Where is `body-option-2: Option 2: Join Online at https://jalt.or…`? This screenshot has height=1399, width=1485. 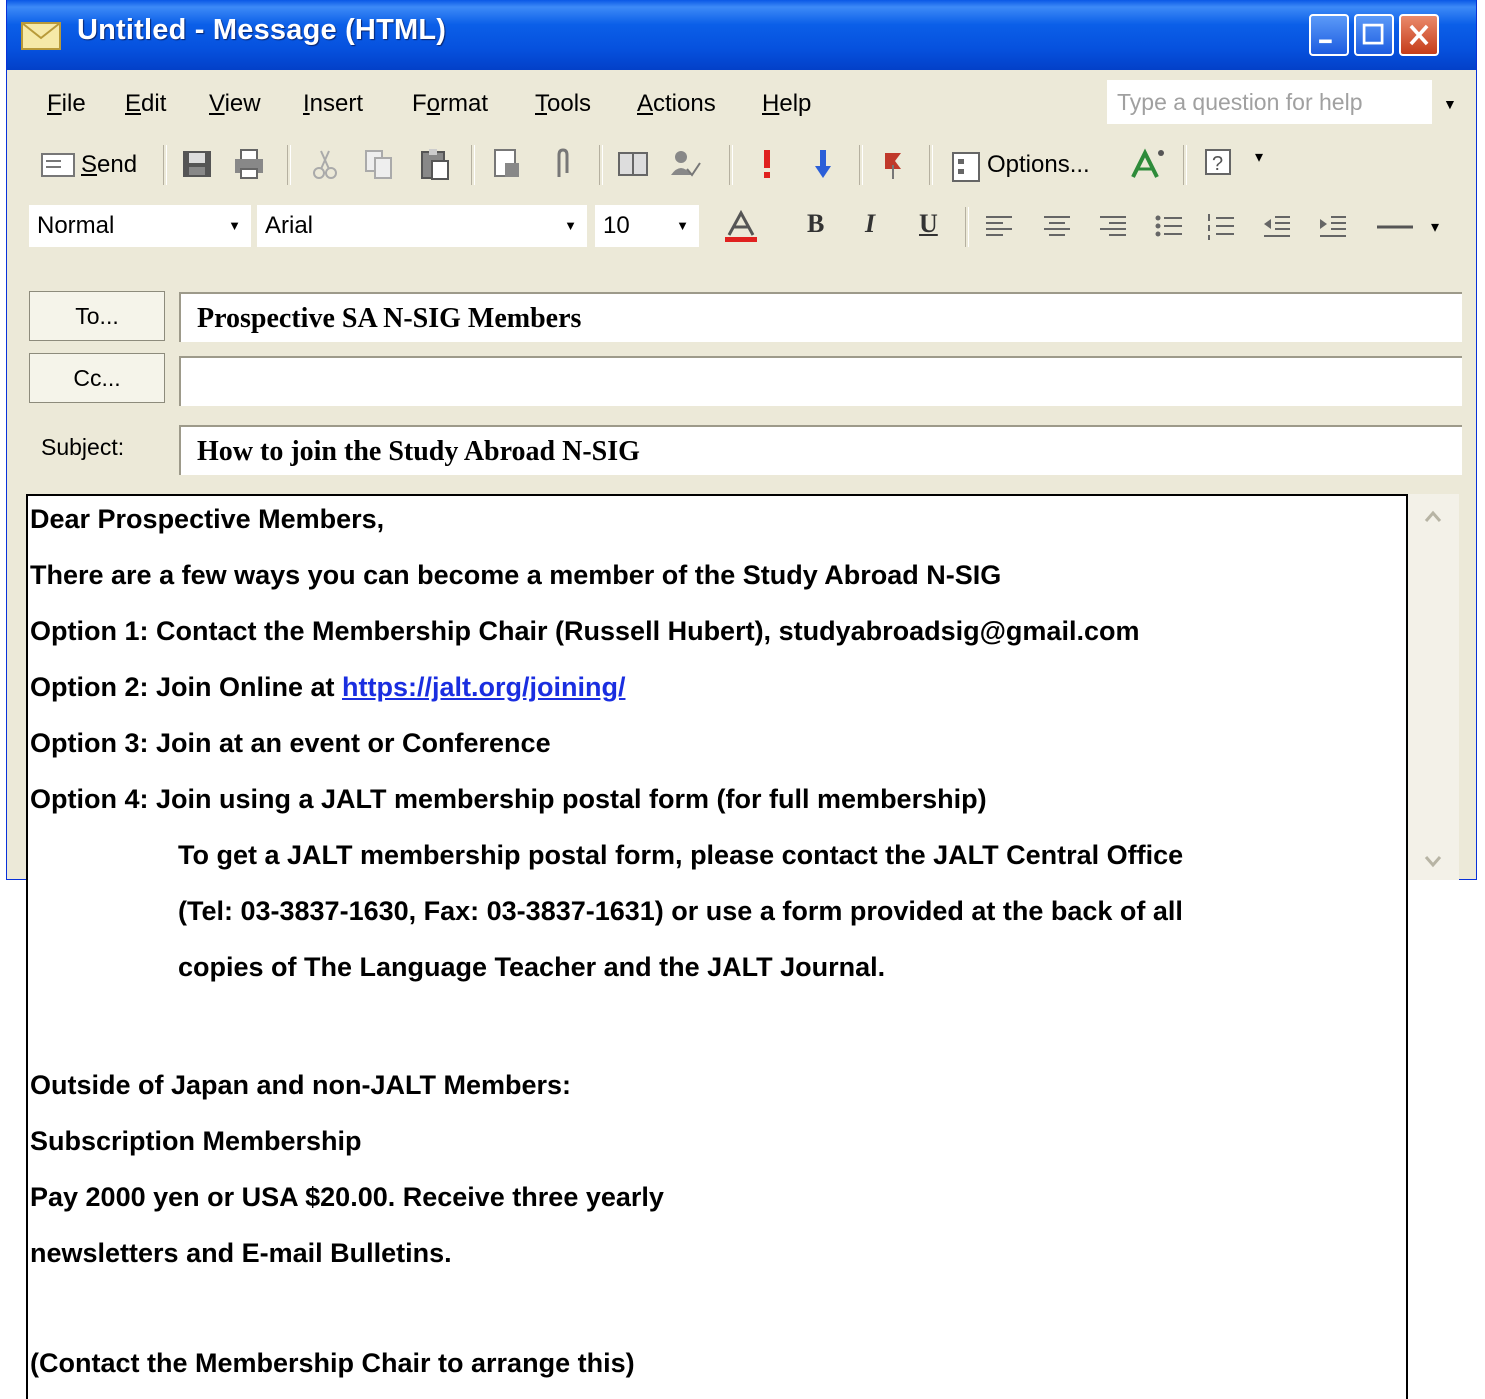
body-option-2: Option 2: Join Online at https://jalt.or… is located at coordinates (327, 687).